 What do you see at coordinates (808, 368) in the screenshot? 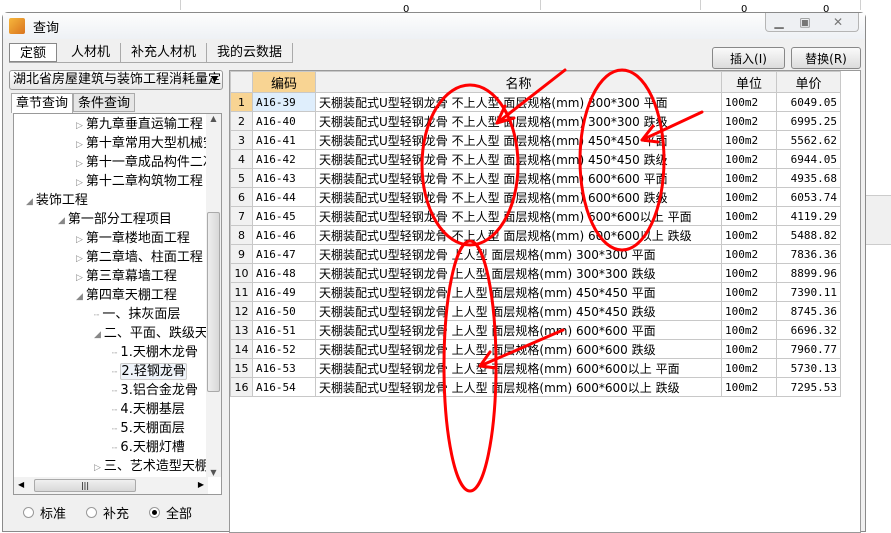
I see `cell-price: 5730.13` at bounding box center [808, 368].